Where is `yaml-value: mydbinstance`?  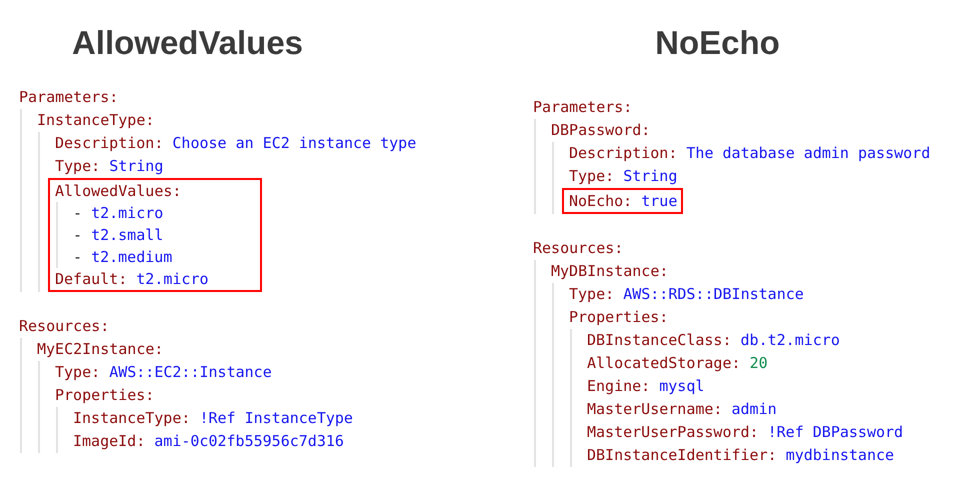 yaml-value: mydbinstance is located at coordinates (840, 455).